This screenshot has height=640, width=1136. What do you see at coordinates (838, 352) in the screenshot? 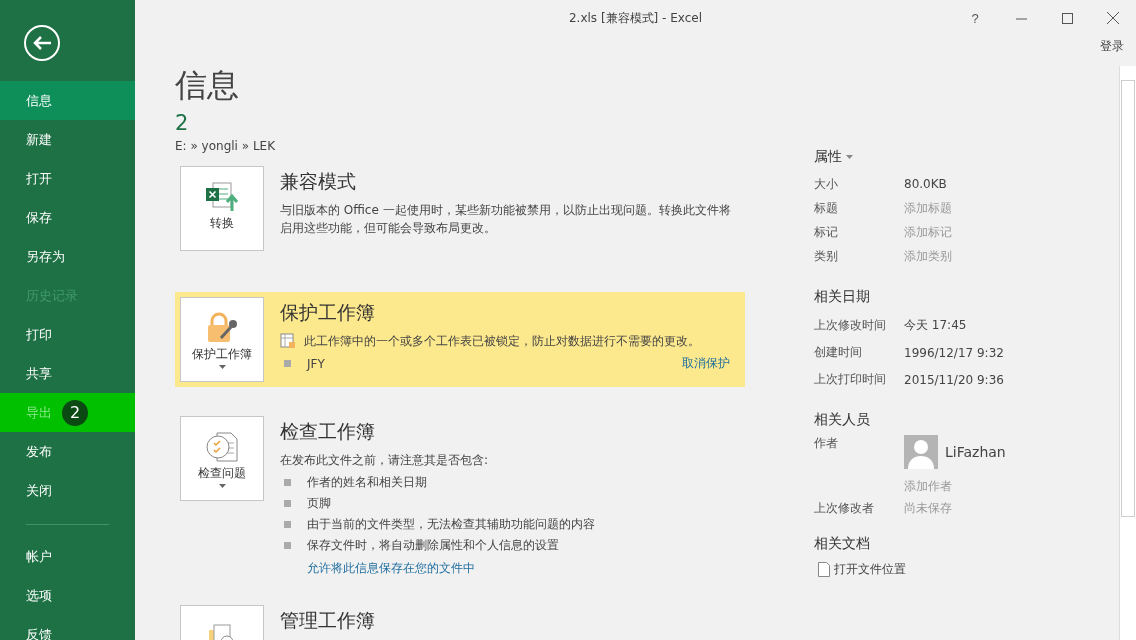
I see `date-label: 创建时间` at bounding box center [838, 352].